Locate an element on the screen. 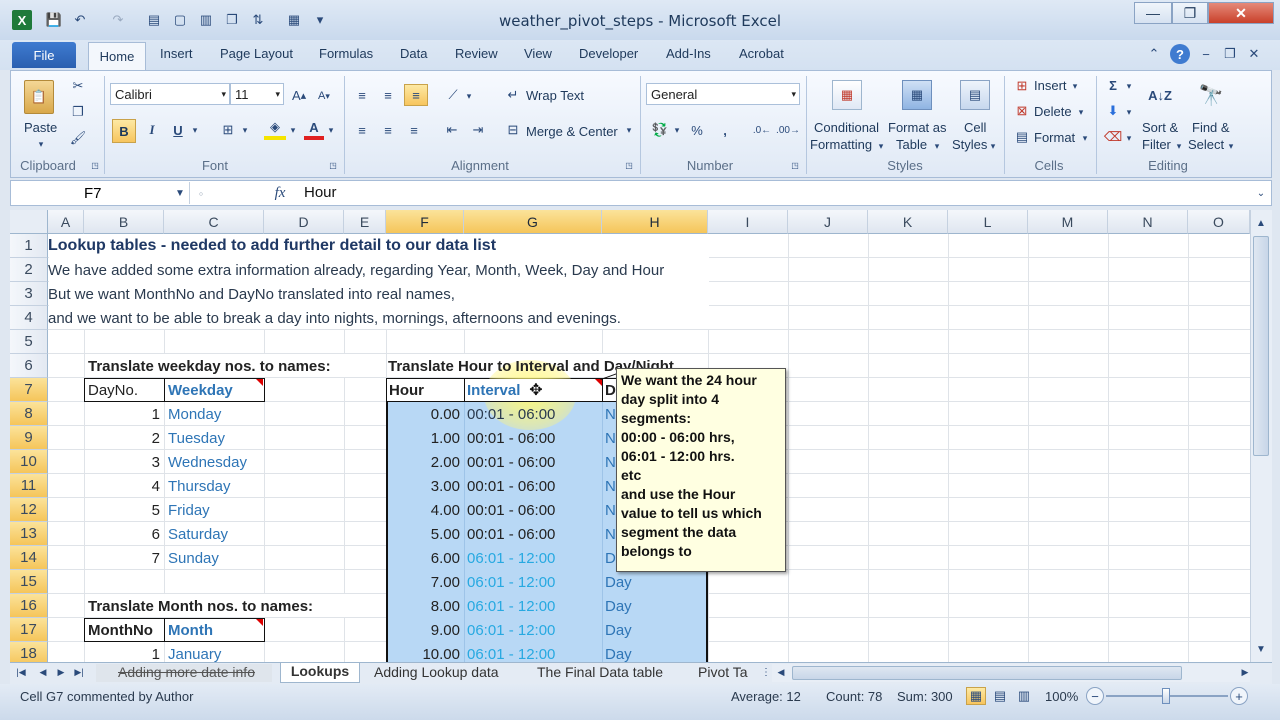  dayno-cell: 7 is located at coordinates (124, 558).